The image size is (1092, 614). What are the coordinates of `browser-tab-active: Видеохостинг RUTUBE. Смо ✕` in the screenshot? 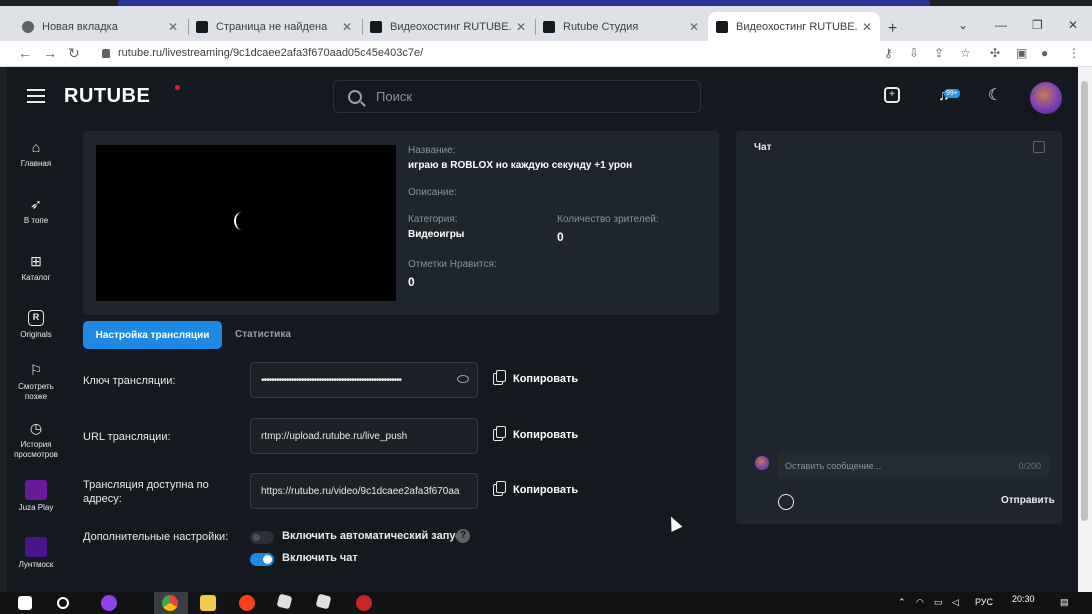 It's located at (794, 26).